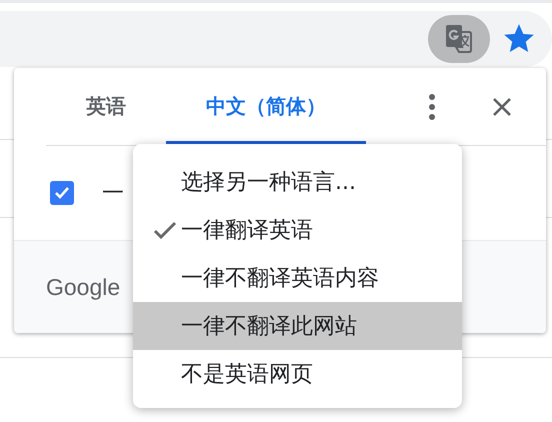 This screenshot has height=422, width=552. I want to click on menu-item: 一律不翻译此网站, so click(297, 326).